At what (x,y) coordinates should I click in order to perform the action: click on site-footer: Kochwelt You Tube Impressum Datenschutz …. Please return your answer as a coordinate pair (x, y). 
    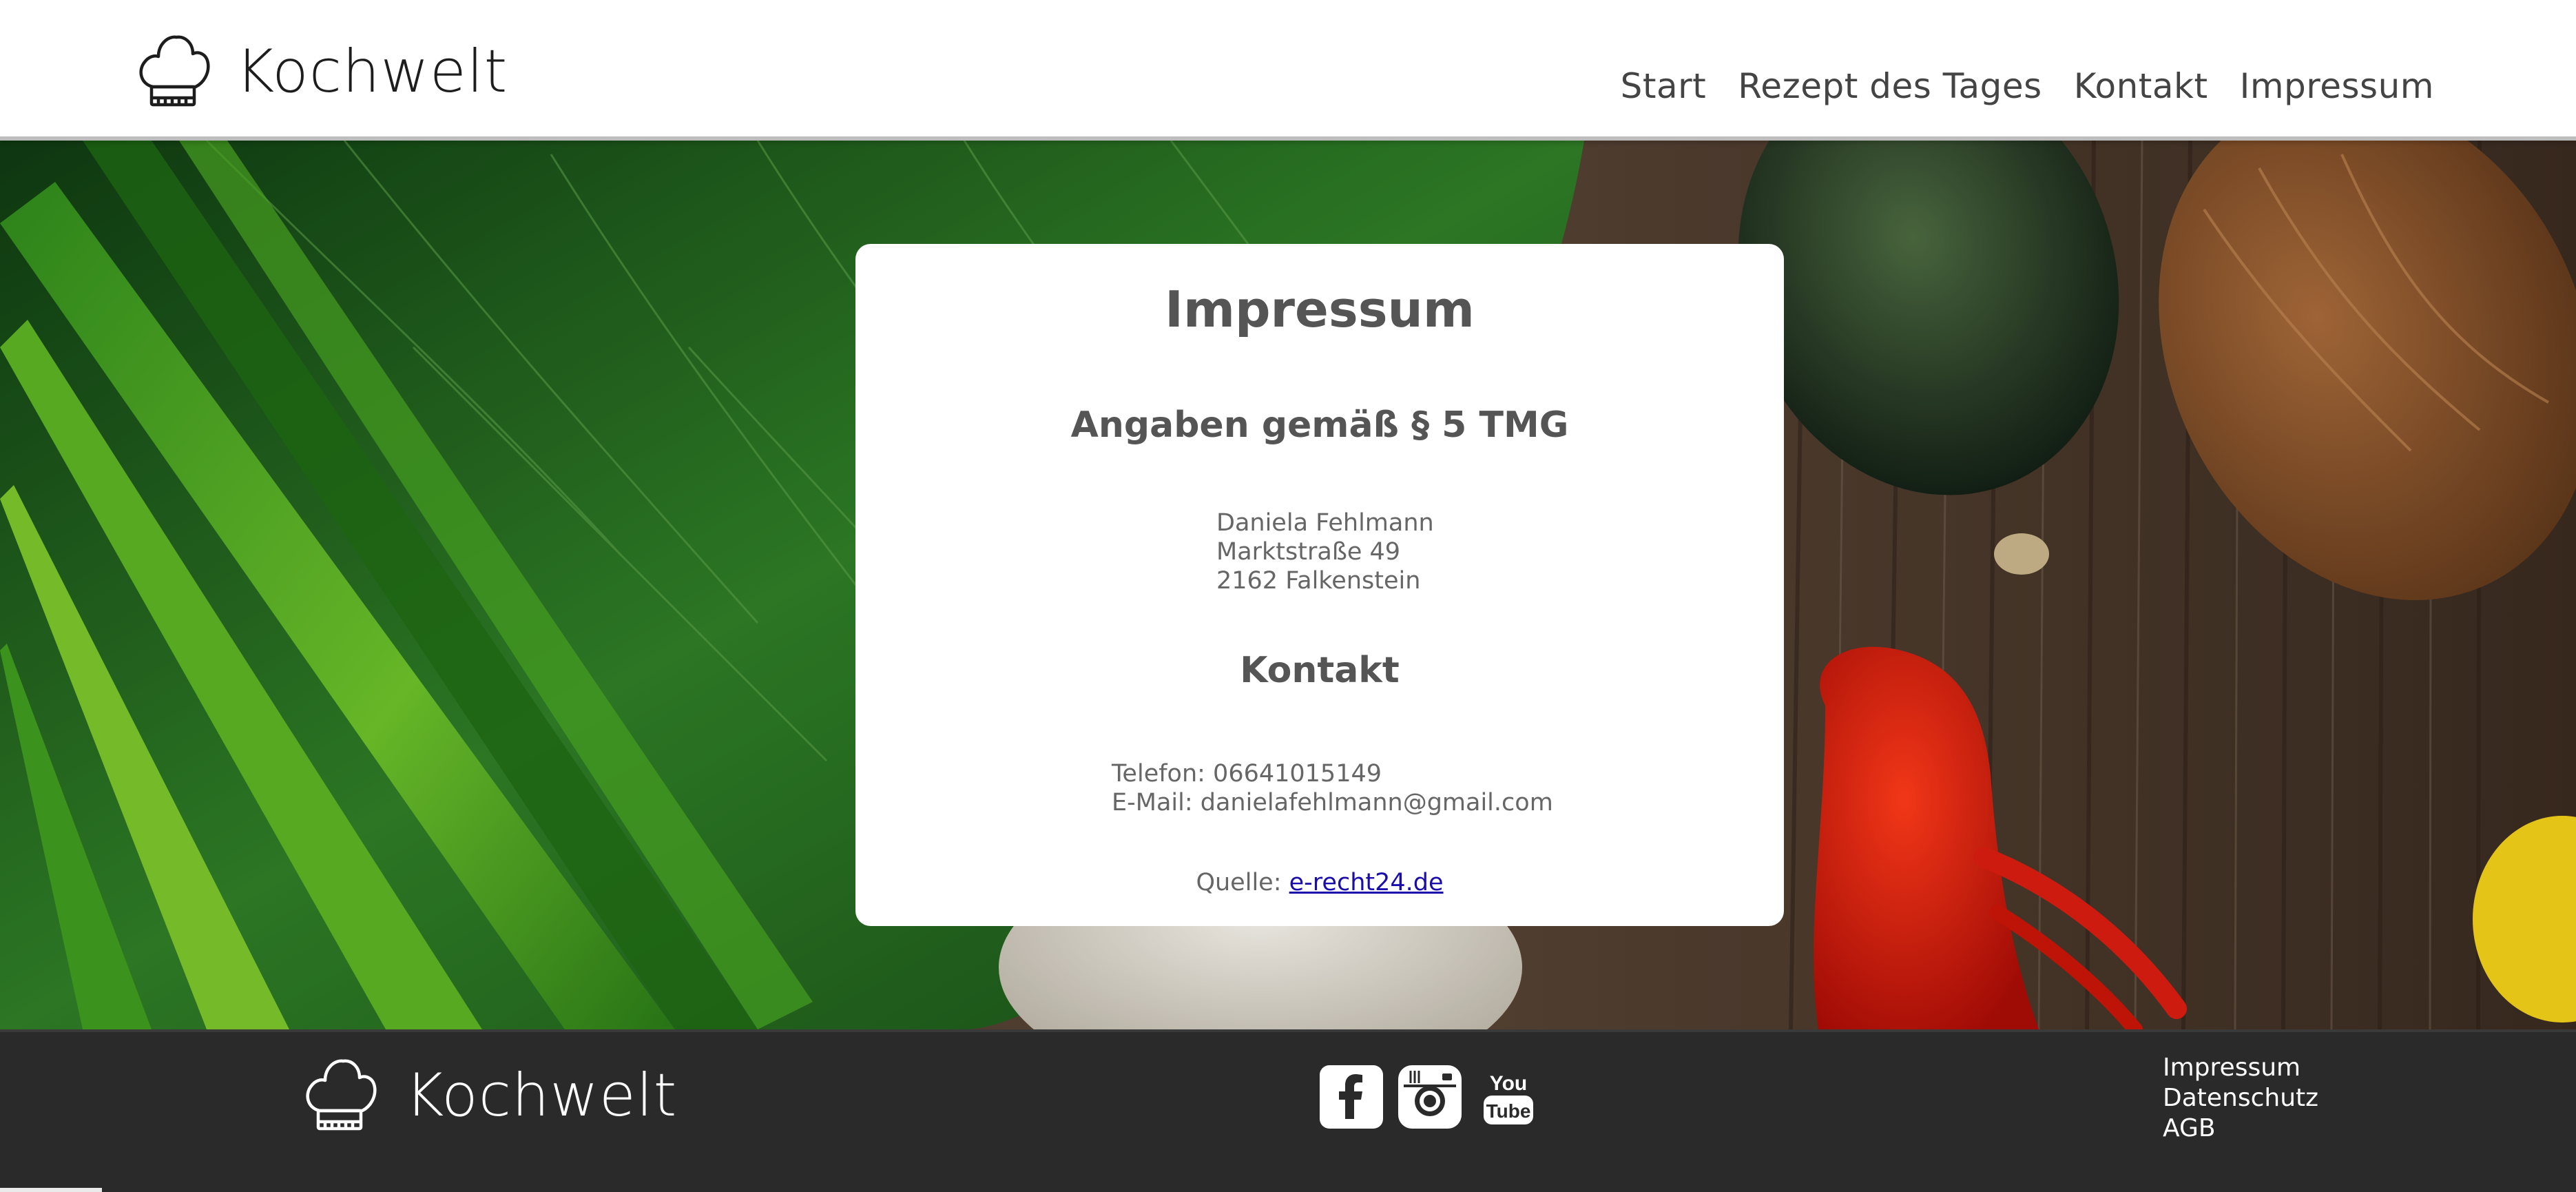
    Looking at the image, I should click on (1288, 1110).